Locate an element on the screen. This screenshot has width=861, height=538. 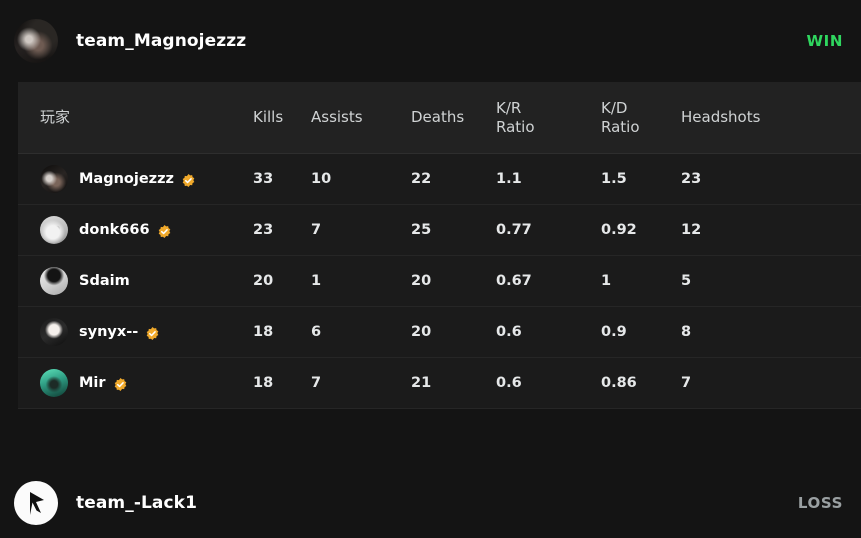
col-header-deaths: Deaths is located at coordinates (453, 117).